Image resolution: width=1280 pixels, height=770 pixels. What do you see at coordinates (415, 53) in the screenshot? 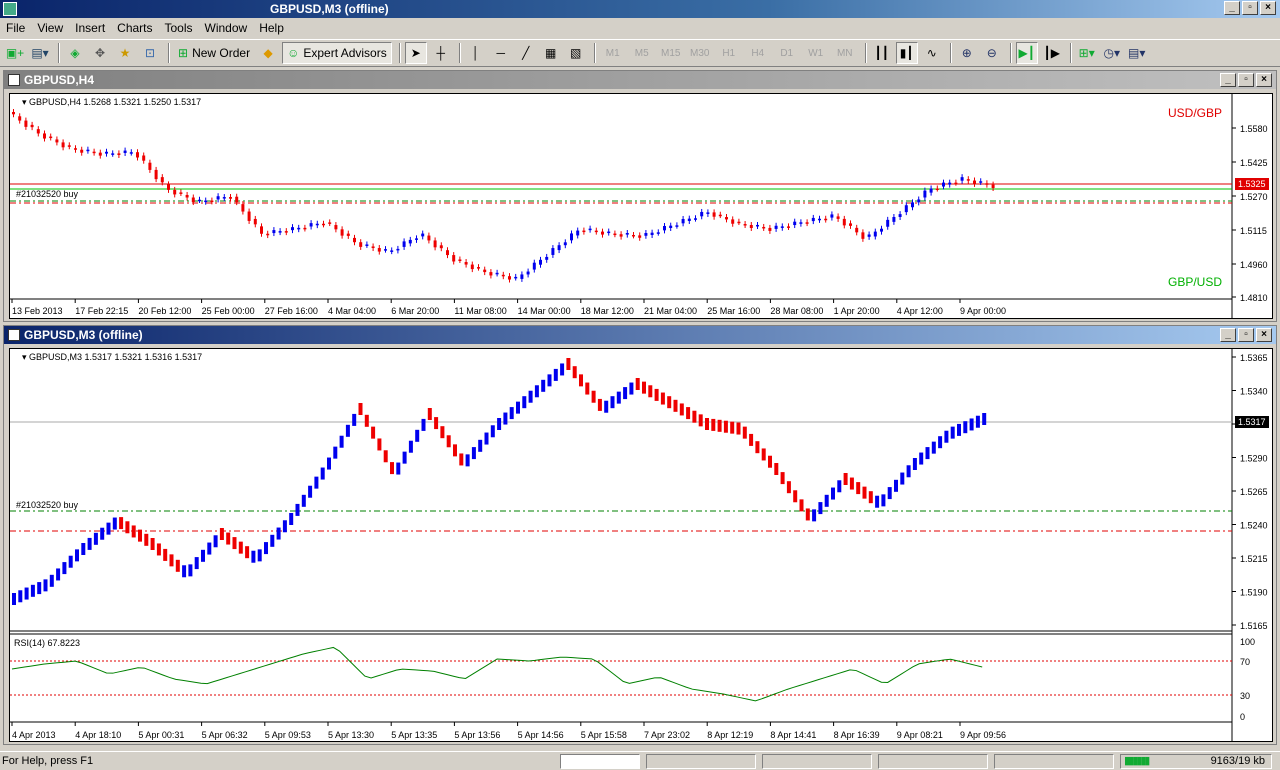
I see `cursor-tool: ➤` at bounding box center [415, 53].